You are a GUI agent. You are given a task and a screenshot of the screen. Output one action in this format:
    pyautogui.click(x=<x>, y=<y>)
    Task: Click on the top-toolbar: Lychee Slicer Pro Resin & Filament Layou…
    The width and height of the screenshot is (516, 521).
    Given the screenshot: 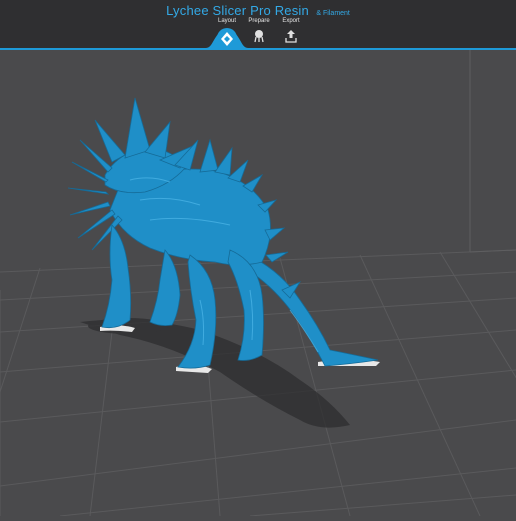 What is the action you would take?
    pyautogui.click(x=258, y=25)
    